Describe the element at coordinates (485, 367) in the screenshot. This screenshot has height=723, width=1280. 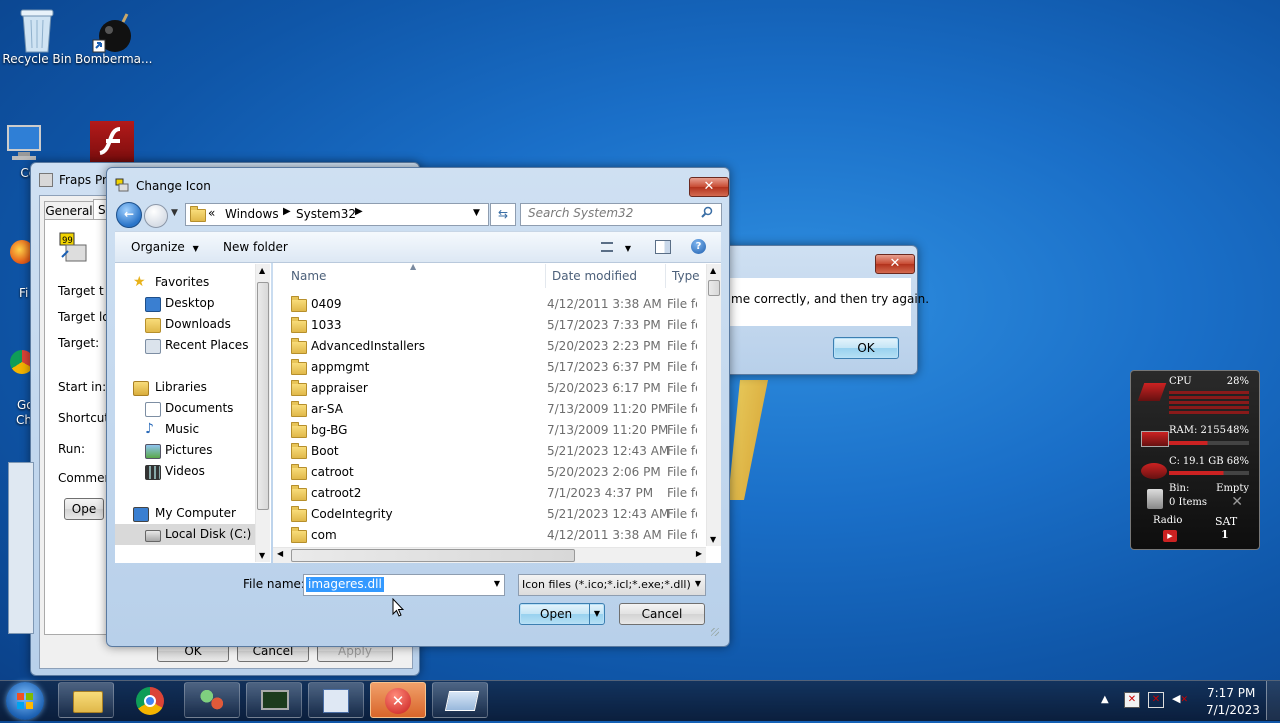
I see `file-row: appmgmt 5/17/2023 6:37 PM File fol` at that location.